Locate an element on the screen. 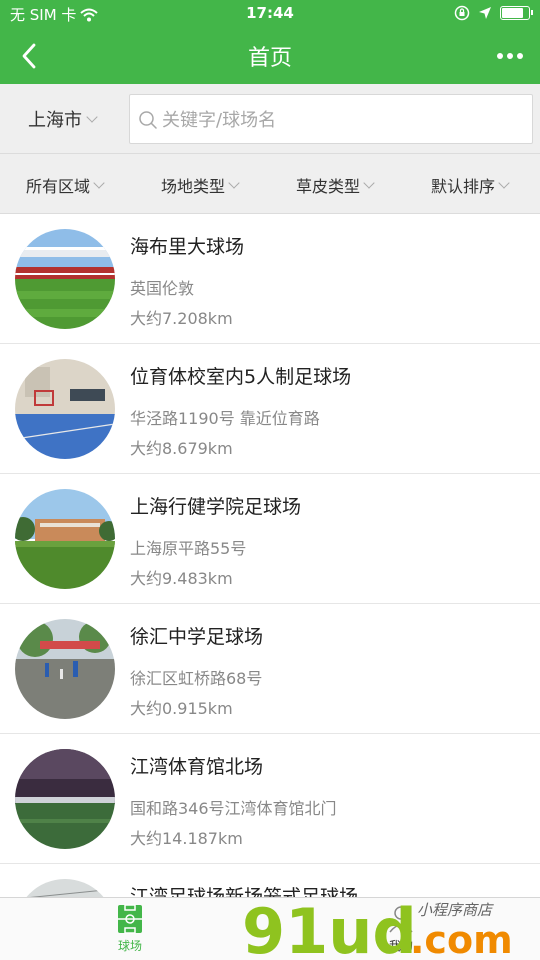 This screenshot has height=960, width=540. venue-name: 上海行健学院足球场 is located at coordinates (216, 507).